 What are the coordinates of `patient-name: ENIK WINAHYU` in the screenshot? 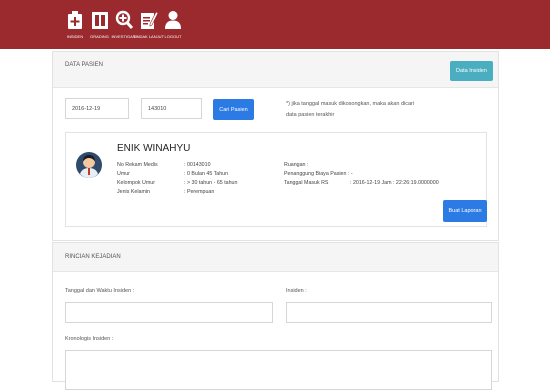 It's located at (154, 148).